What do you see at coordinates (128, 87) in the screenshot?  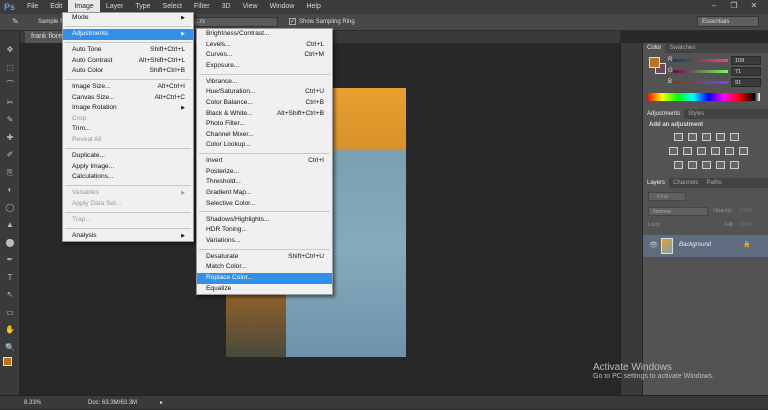 I see `menu-item-image-size: Image Size... Alt+Ctrl+I` at bounding box center [128, 87].